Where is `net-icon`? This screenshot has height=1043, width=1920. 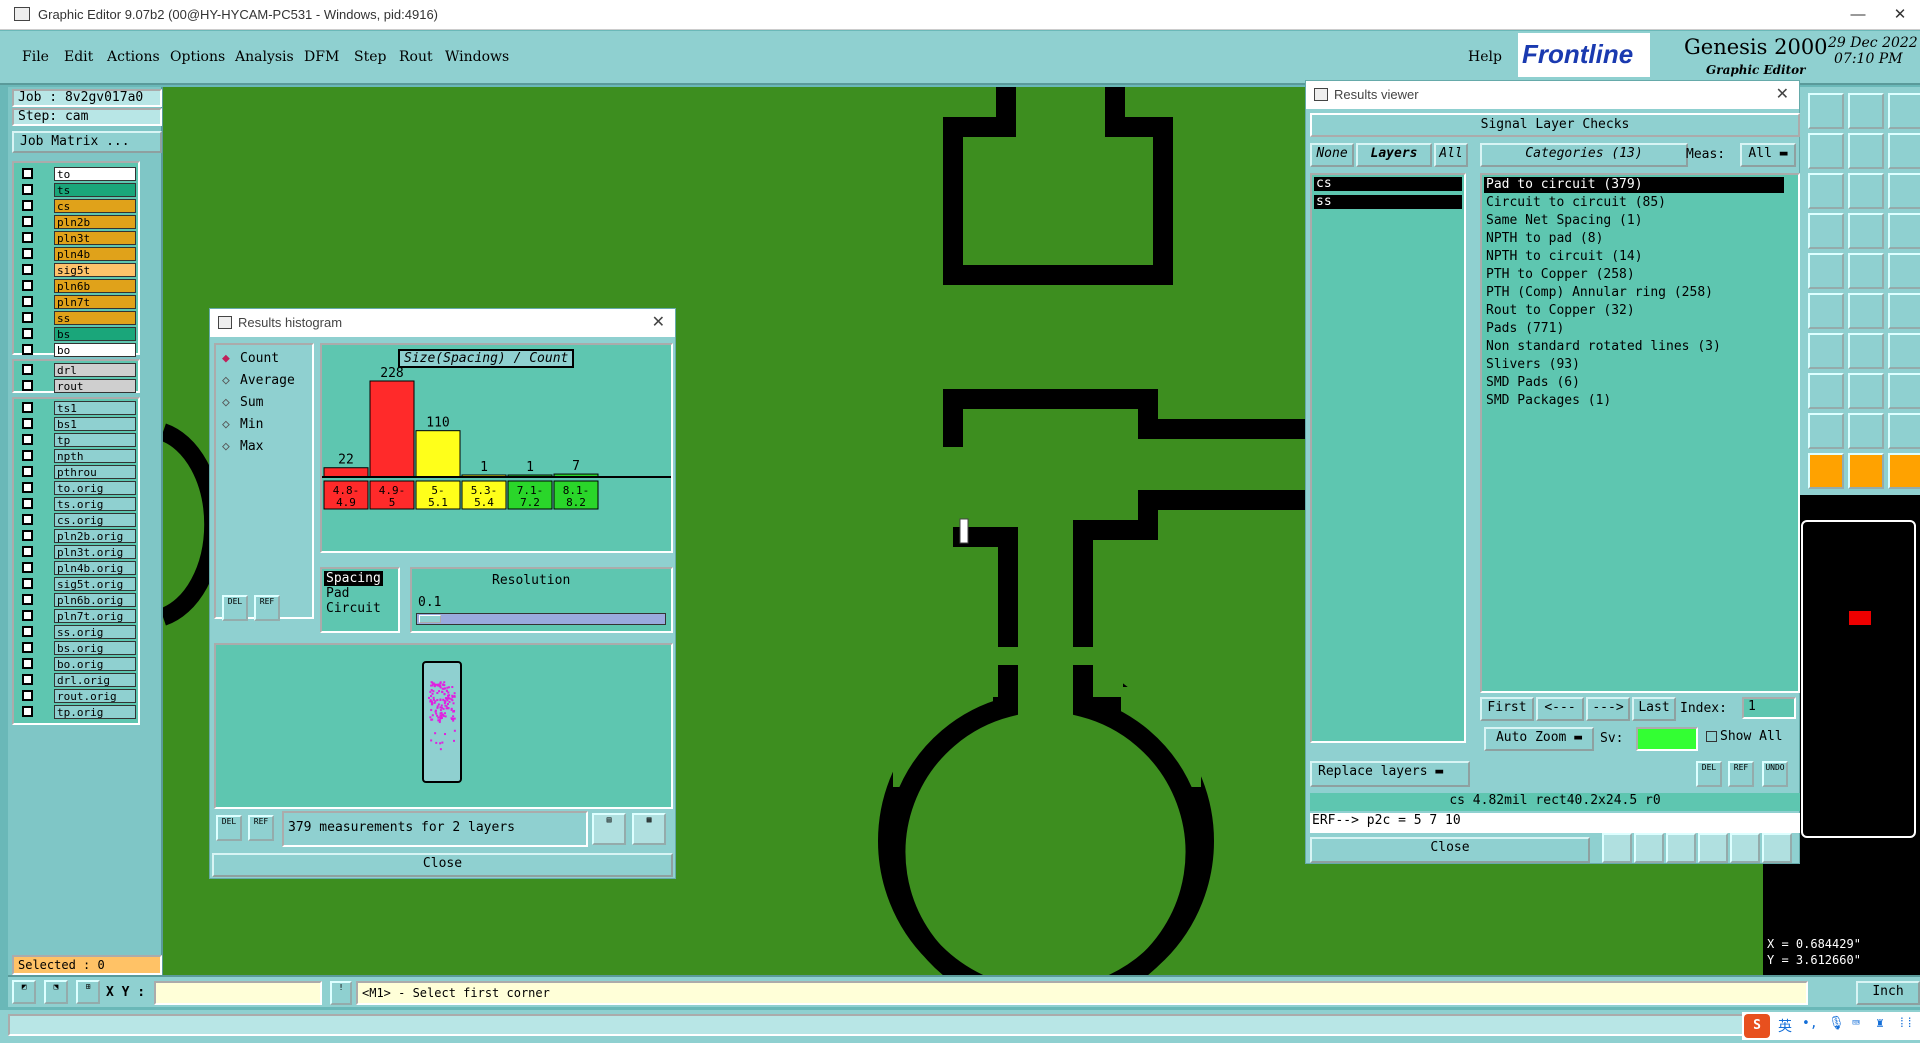
net-icon is located at coordinates (1866, 231).